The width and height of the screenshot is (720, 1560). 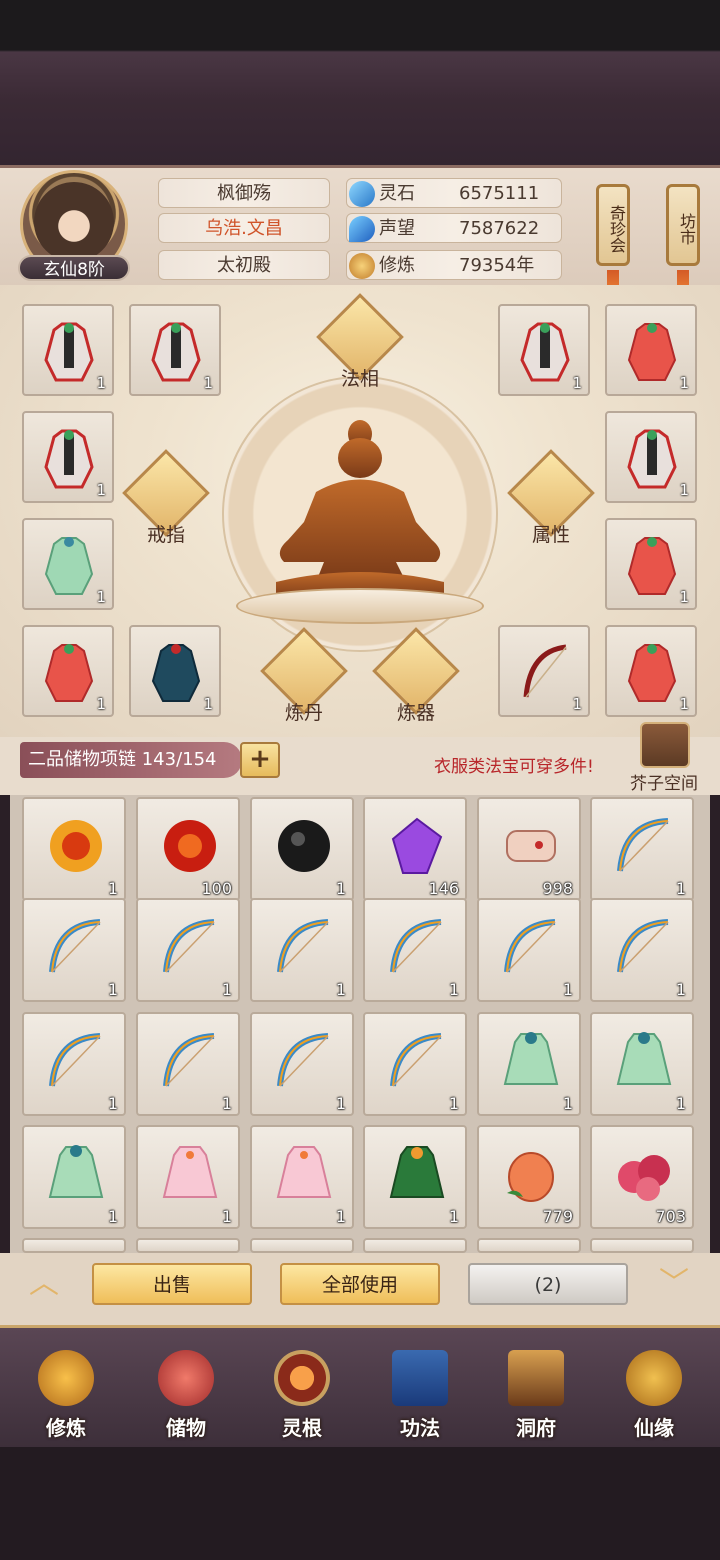 I want to click on storage-bag-icon, so click(x=186, y=1378).